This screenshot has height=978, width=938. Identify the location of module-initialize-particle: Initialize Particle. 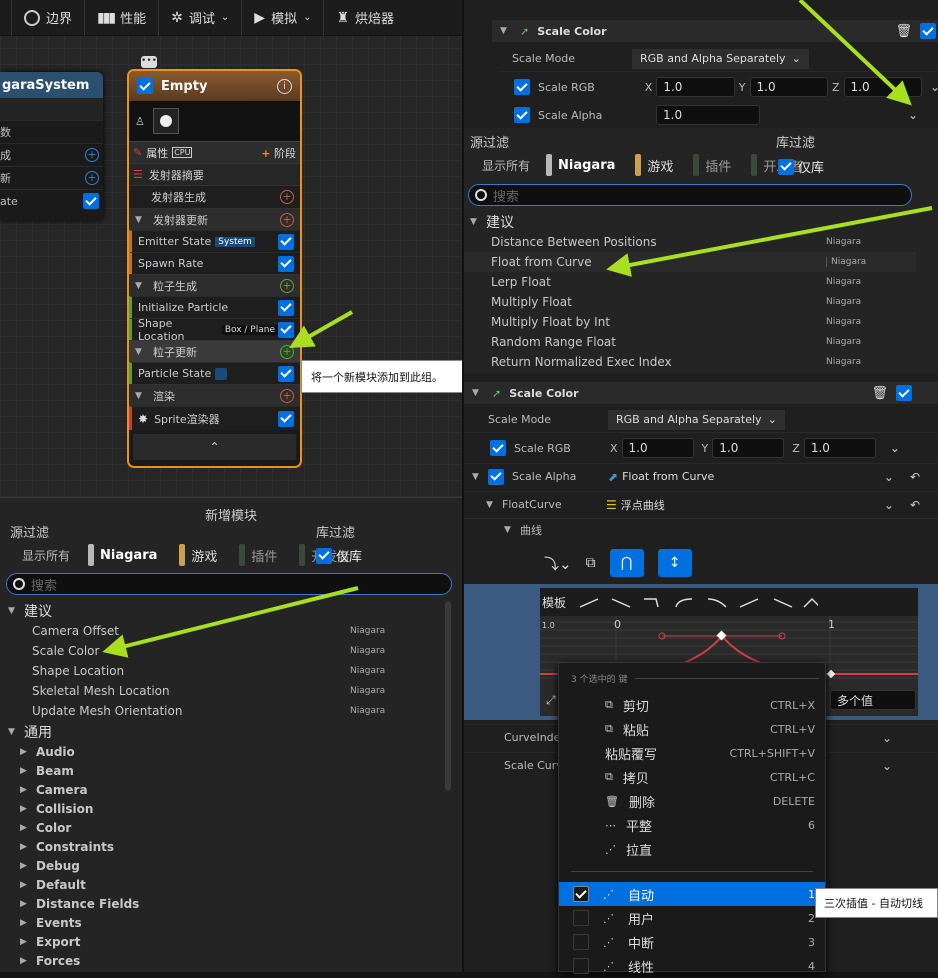
(214, 307).